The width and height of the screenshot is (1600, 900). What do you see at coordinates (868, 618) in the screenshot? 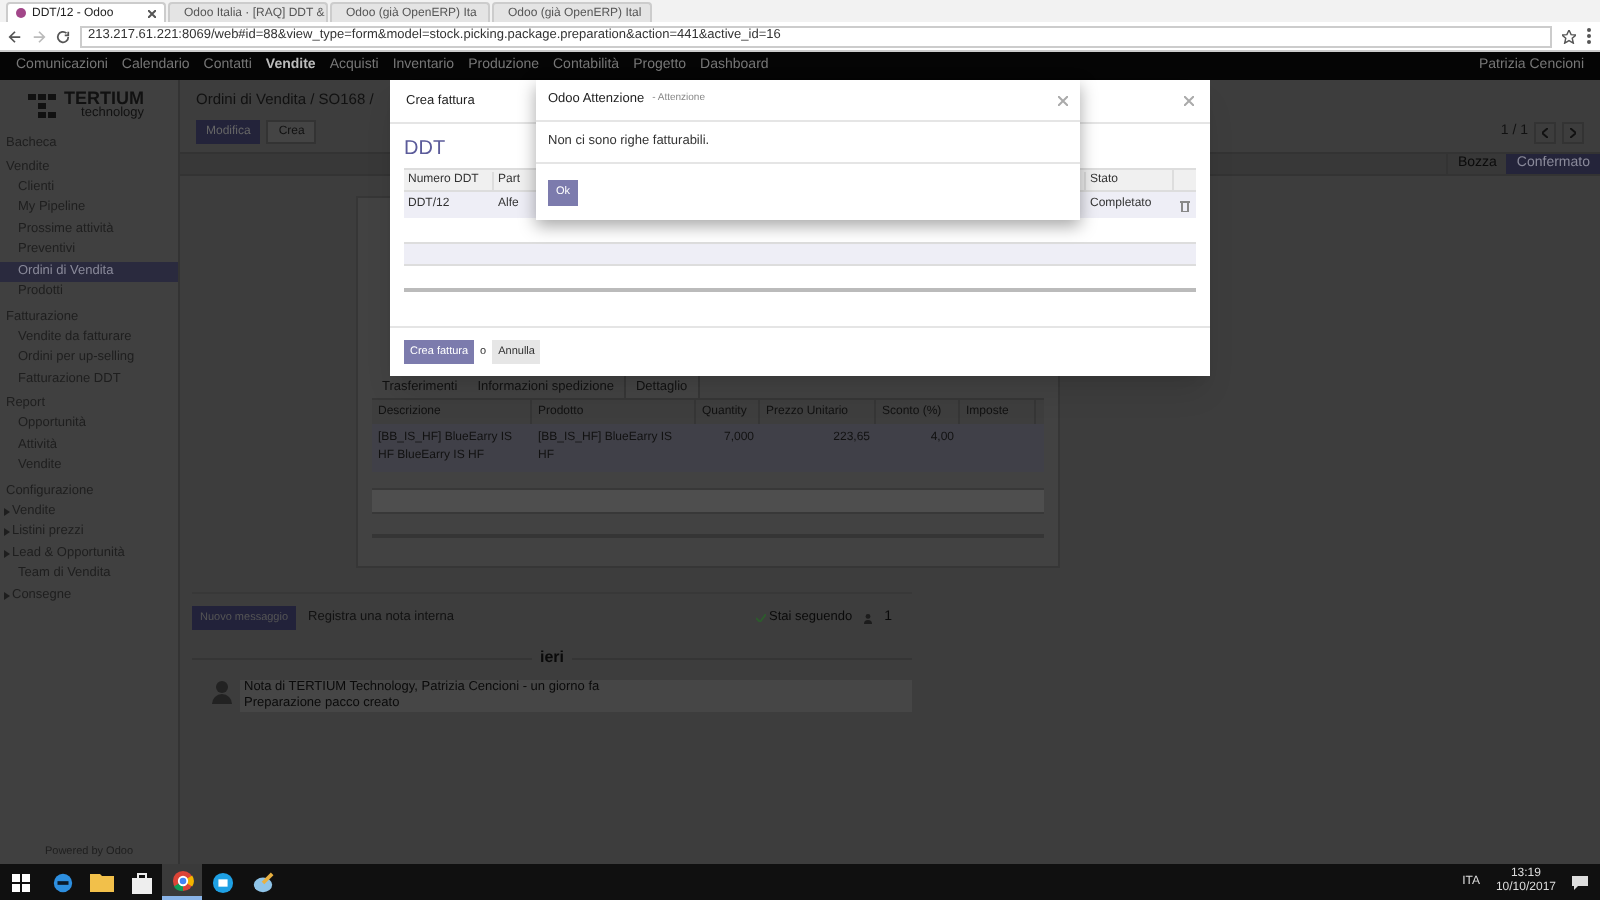
I see `person-icon` at bounding box center [868, 618].